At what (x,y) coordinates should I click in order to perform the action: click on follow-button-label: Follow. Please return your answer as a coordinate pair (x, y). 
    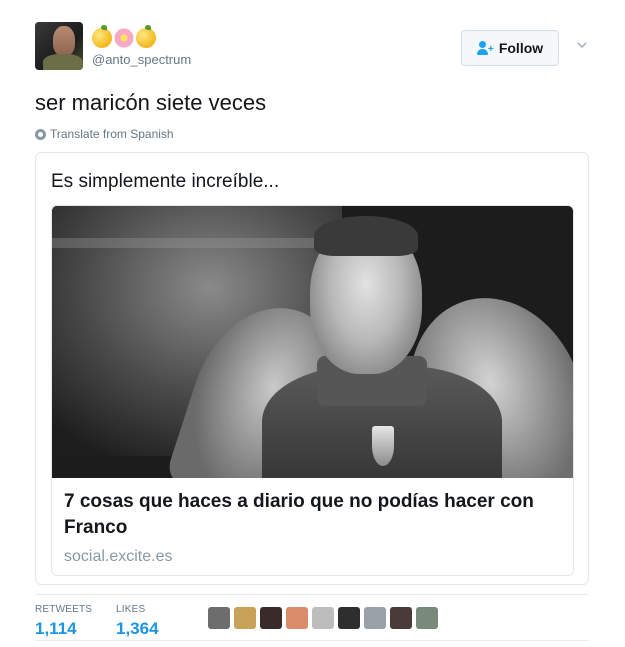
    Looking at the image, I should click on (521, 48).